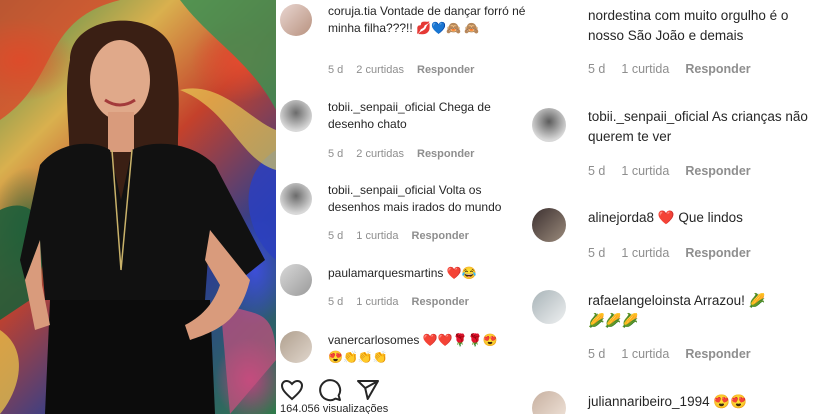 This screenshot has width=828, height=414. Describe the element at coordinates (613, 320) in the screenshot. I see `comment-emoji: 🌽🌽🌽` at that location.